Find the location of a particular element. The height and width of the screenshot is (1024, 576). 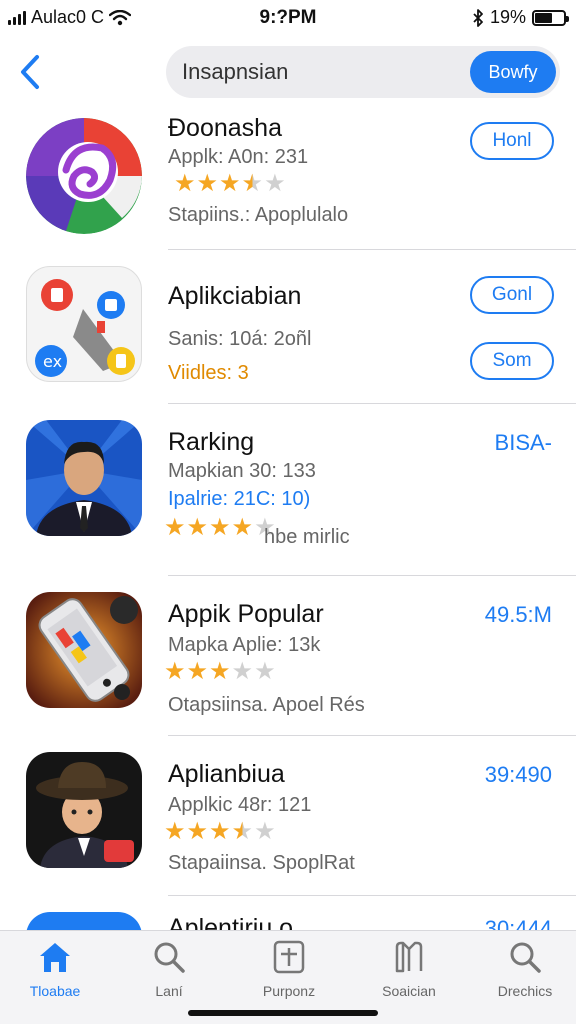

battery-percent: 19% is located at coordinates (507, 17).